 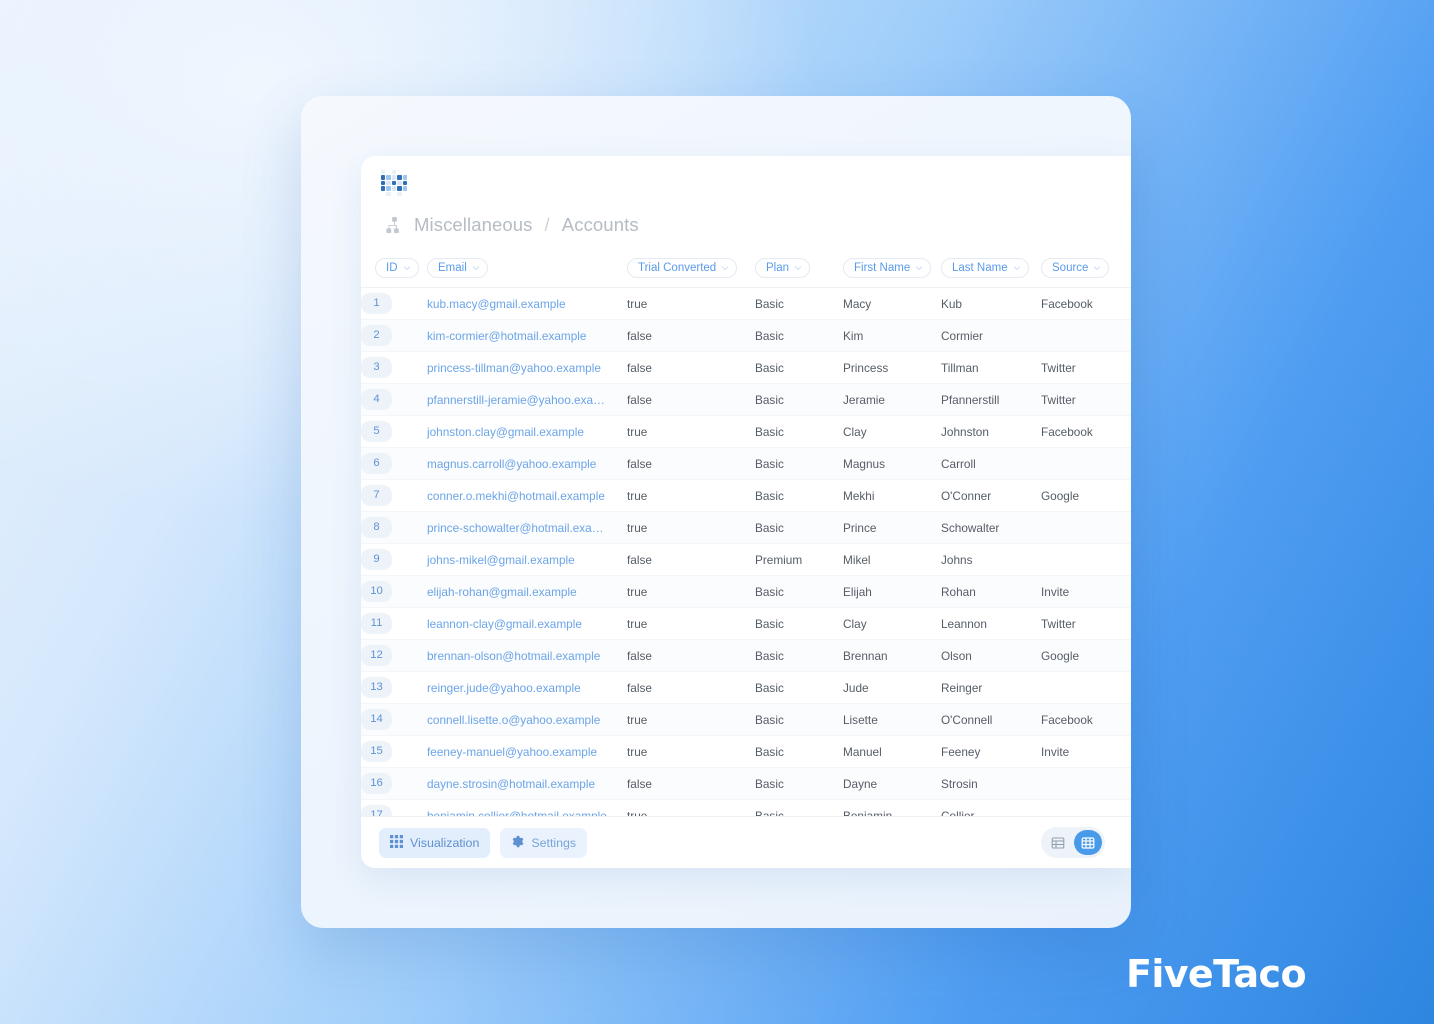 I want to click on column-header-plan: Plan, so click(x=799, y=270).